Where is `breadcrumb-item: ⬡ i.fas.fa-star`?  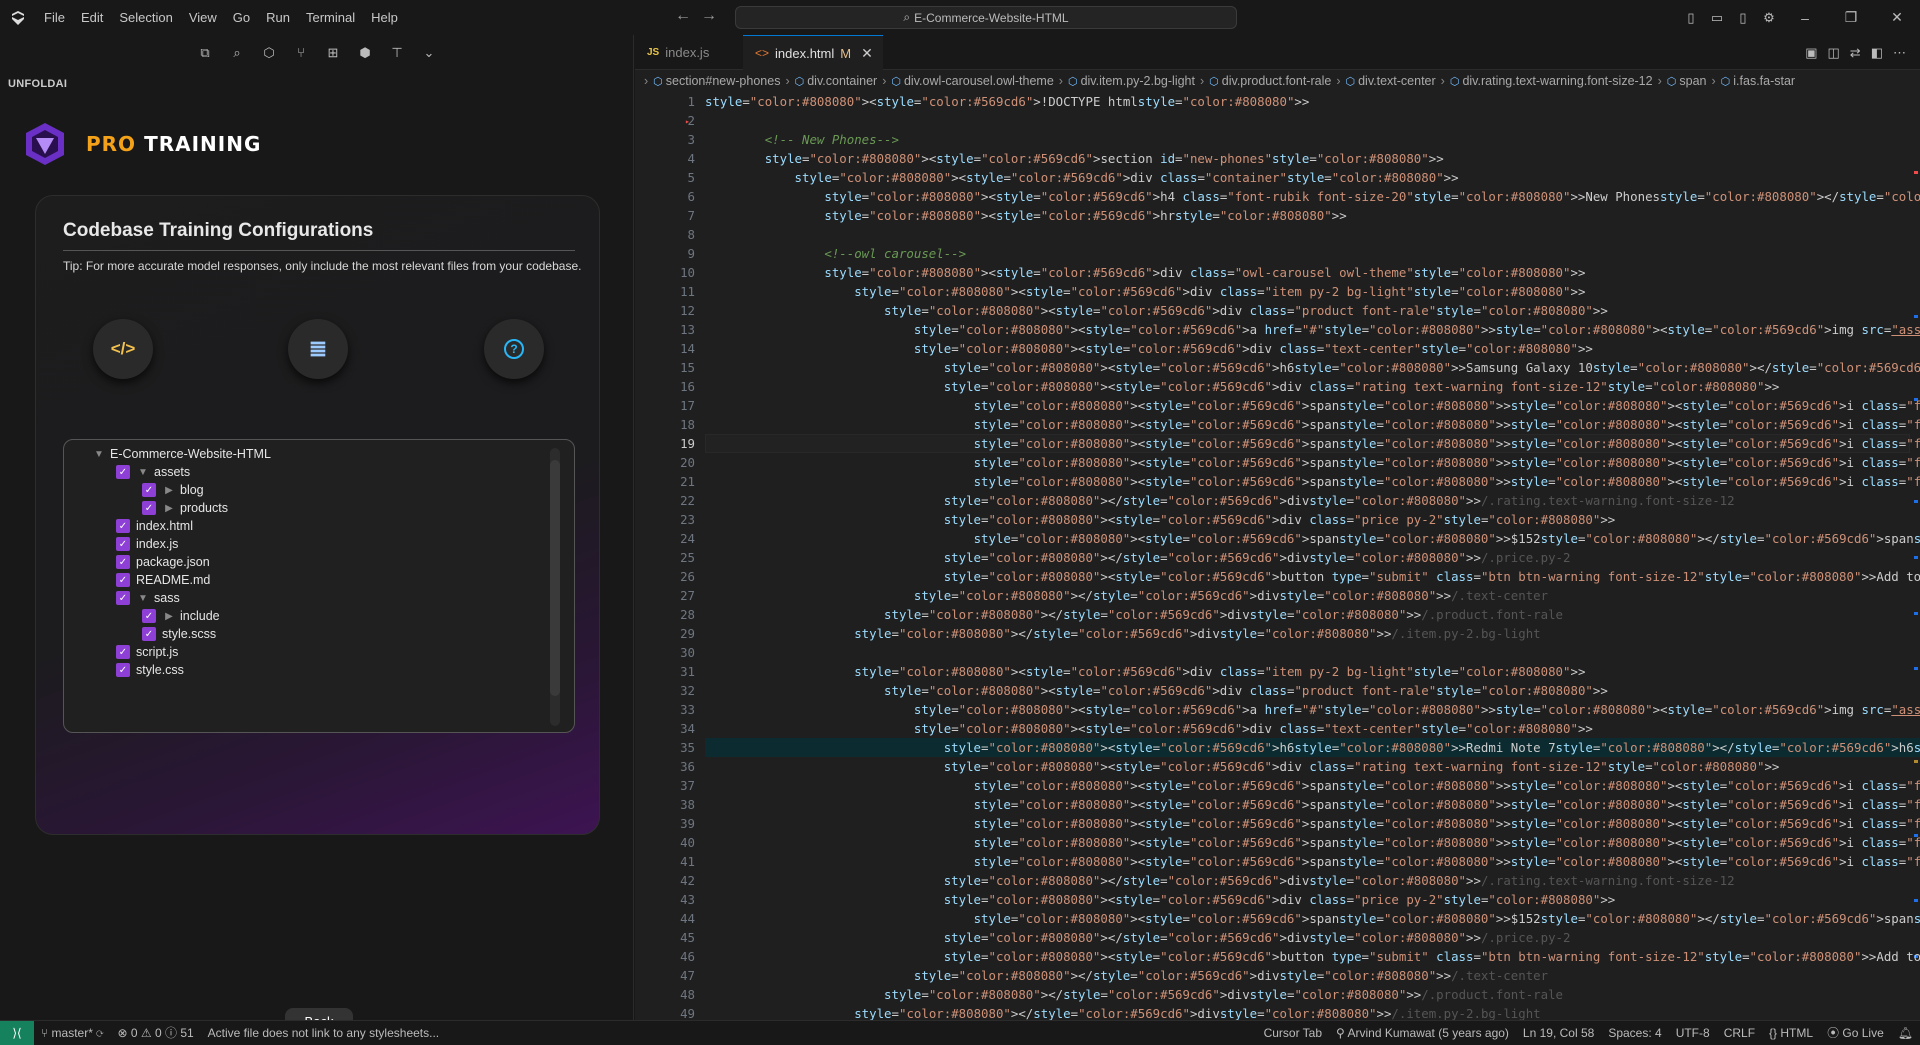 breadcrumb-item: ⬡ i.fas.fa-star is located at coordinates (1758, 81).